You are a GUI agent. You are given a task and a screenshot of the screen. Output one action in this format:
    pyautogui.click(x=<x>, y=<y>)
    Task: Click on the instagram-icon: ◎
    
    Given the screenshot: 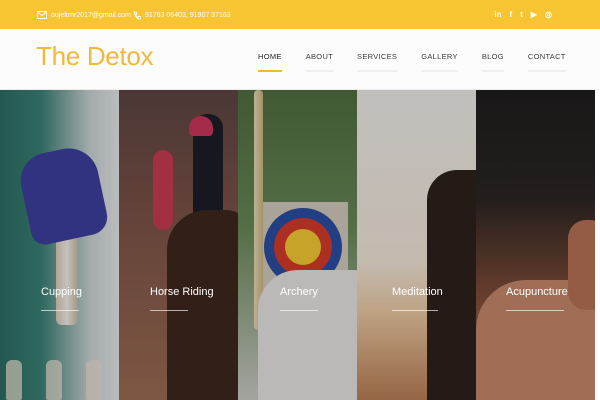 What is the action you would take?
    pyautogui.click(x=548, y=14)
    